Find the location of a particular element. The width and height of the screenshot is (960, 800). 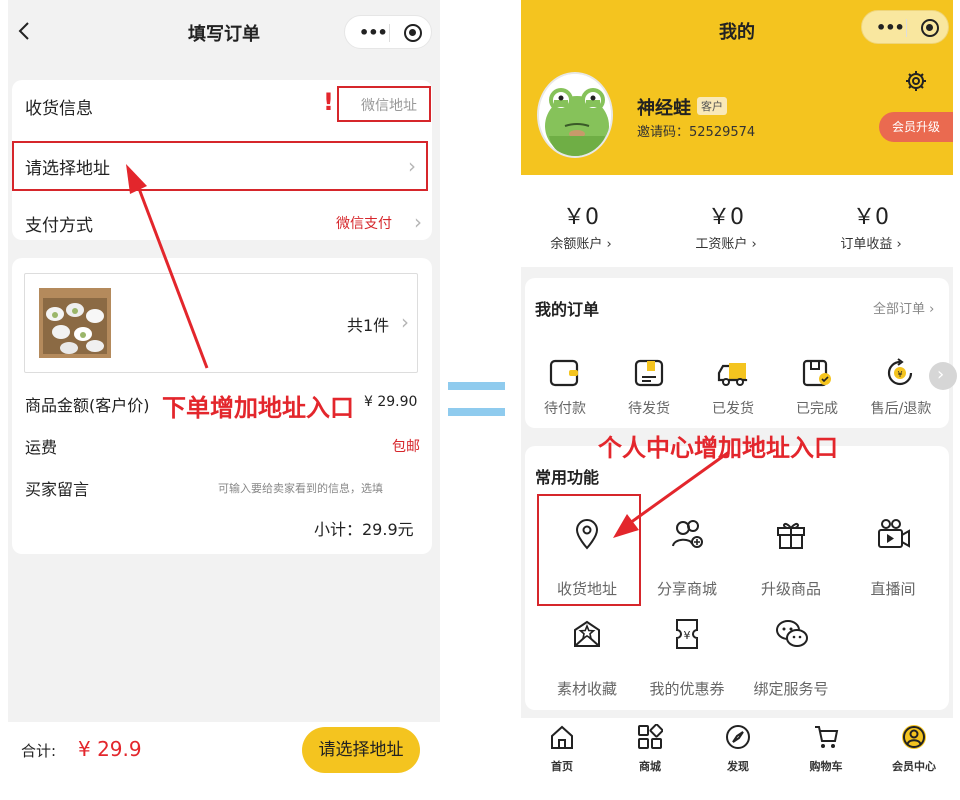

scroll-next-button: › is located at coordinates (943, 376).